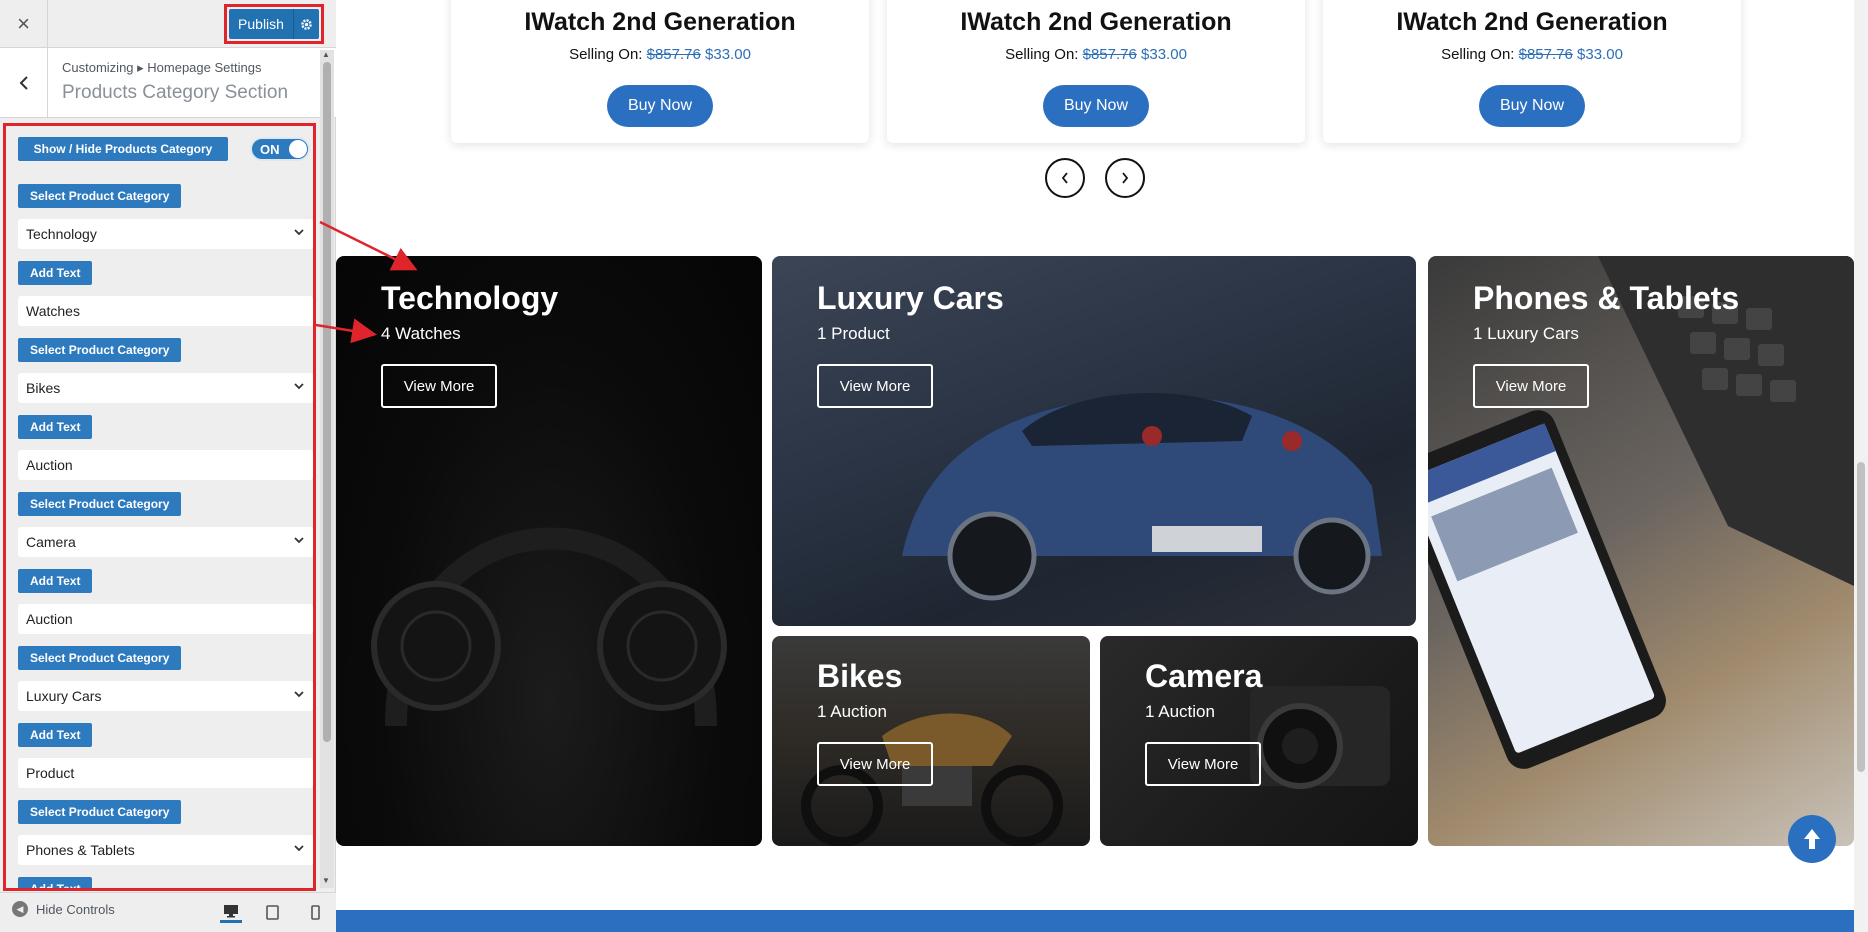 The height and width of the screenshot is (932, 1868). What do you see at coordinates (315, 912) in the screenshot?
I see `mobile-icon` at bounding box center [315, 912].